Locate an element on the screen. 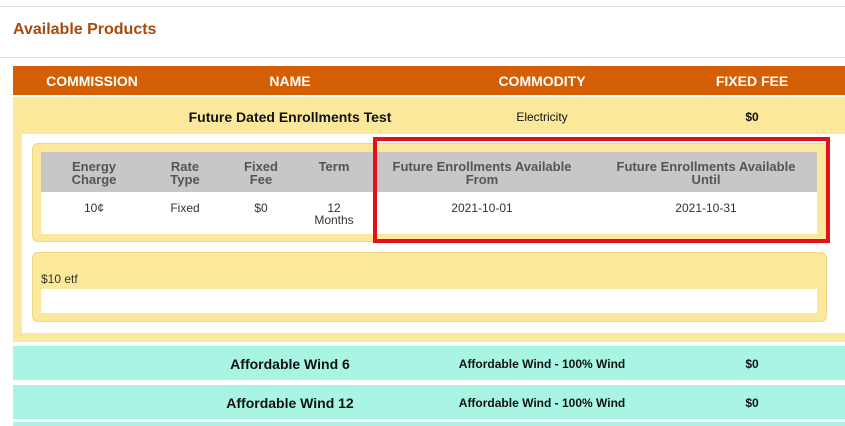  title-divider is located at coordinates (422, 57).